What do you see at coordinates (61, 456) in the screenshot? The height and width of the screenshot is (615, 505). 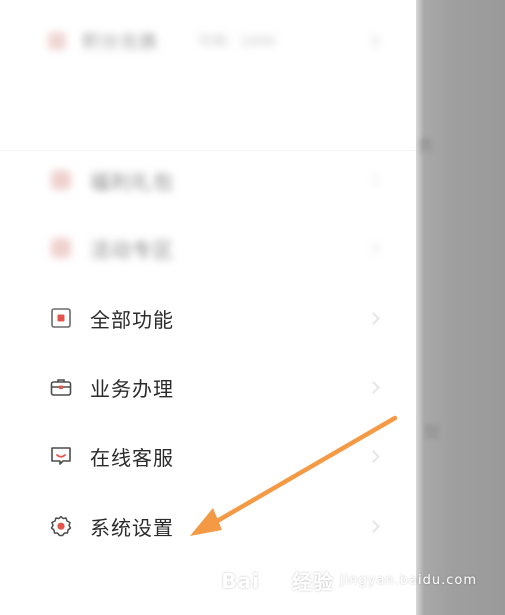 I see `chat-service-icon` at bounding box center [61, 456].